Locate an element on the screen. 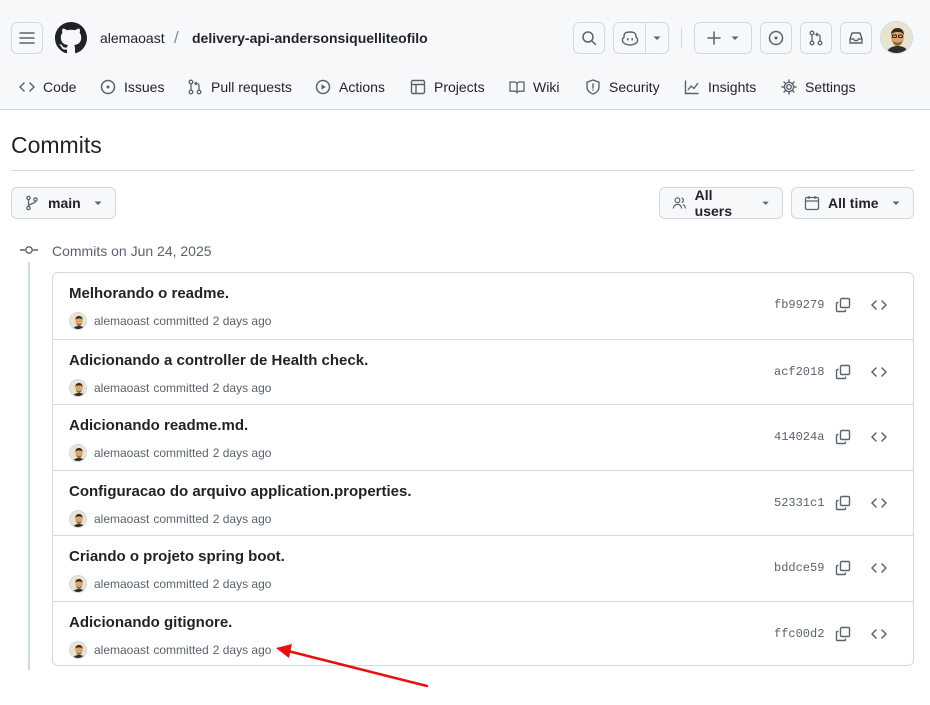 This screenshot has width=930, height=705. plus-icon is located at coordinates (714, 38).